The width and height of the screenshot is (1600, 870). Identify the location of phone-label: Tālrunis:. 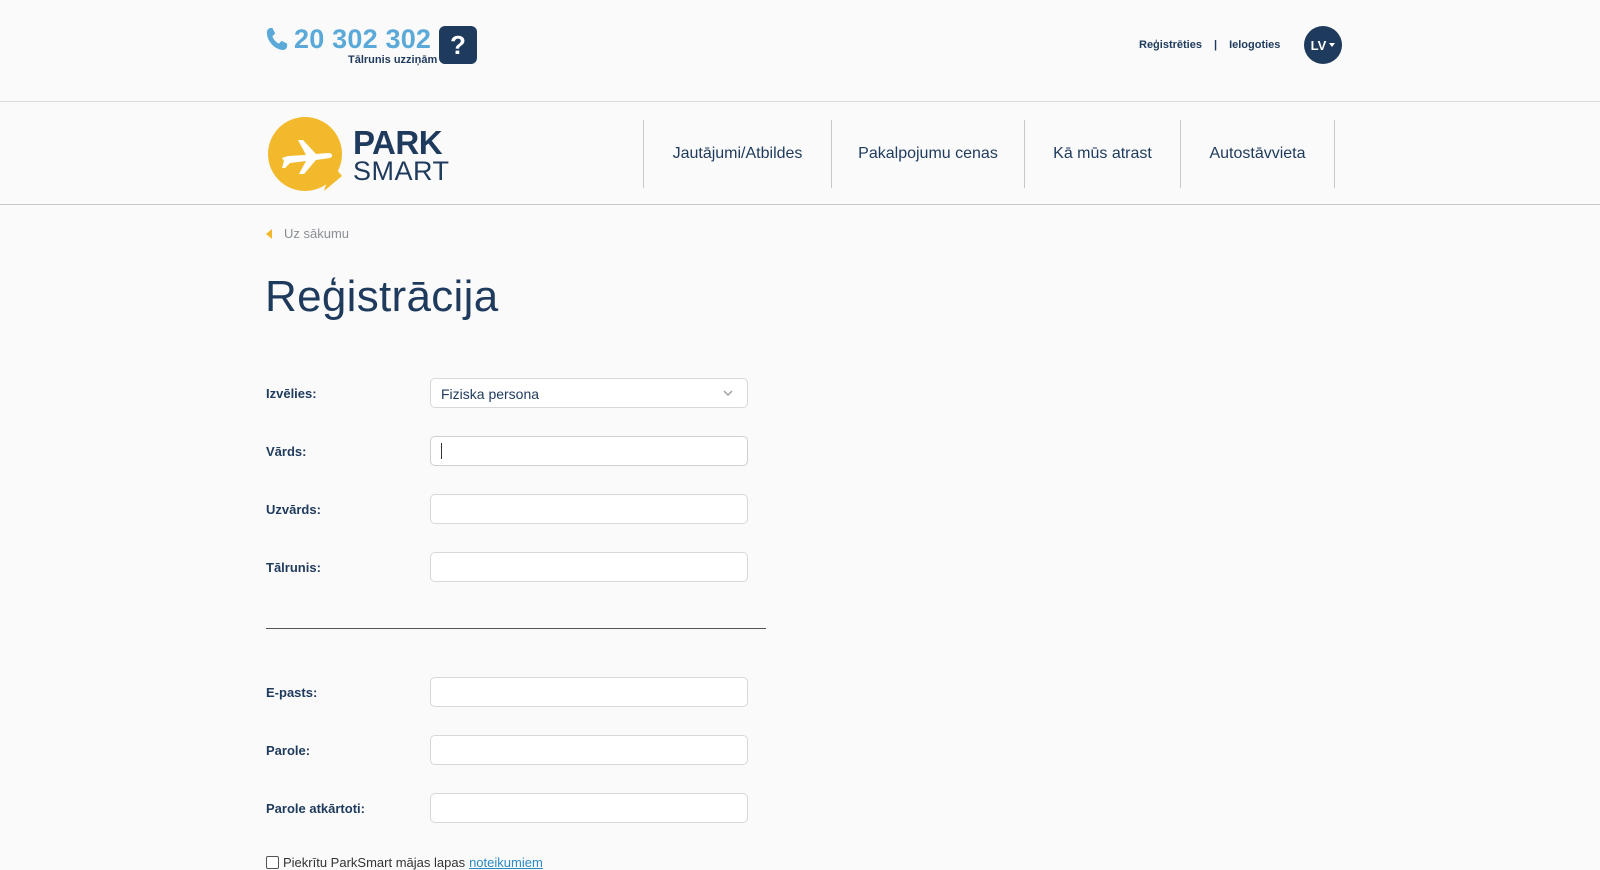
(293, 567).